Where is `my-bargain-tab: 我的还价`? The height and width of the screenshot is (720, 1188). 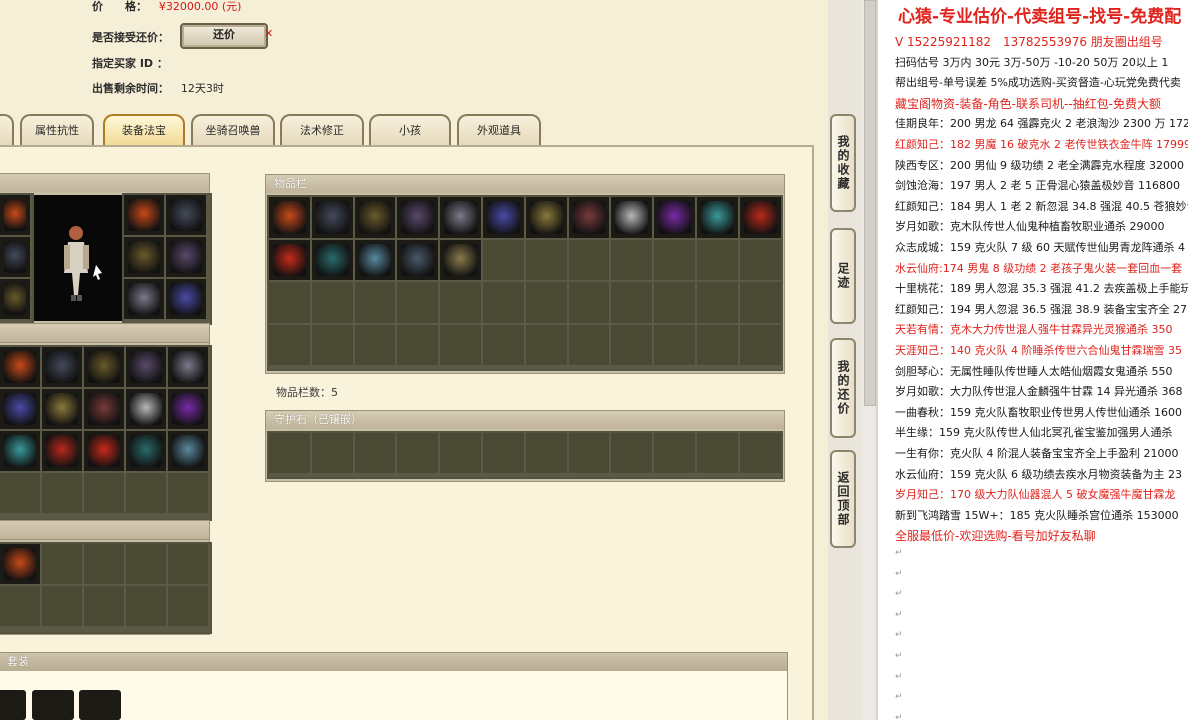
my-bargain-tab: 我的还价 is located at coordinates (843, 388).